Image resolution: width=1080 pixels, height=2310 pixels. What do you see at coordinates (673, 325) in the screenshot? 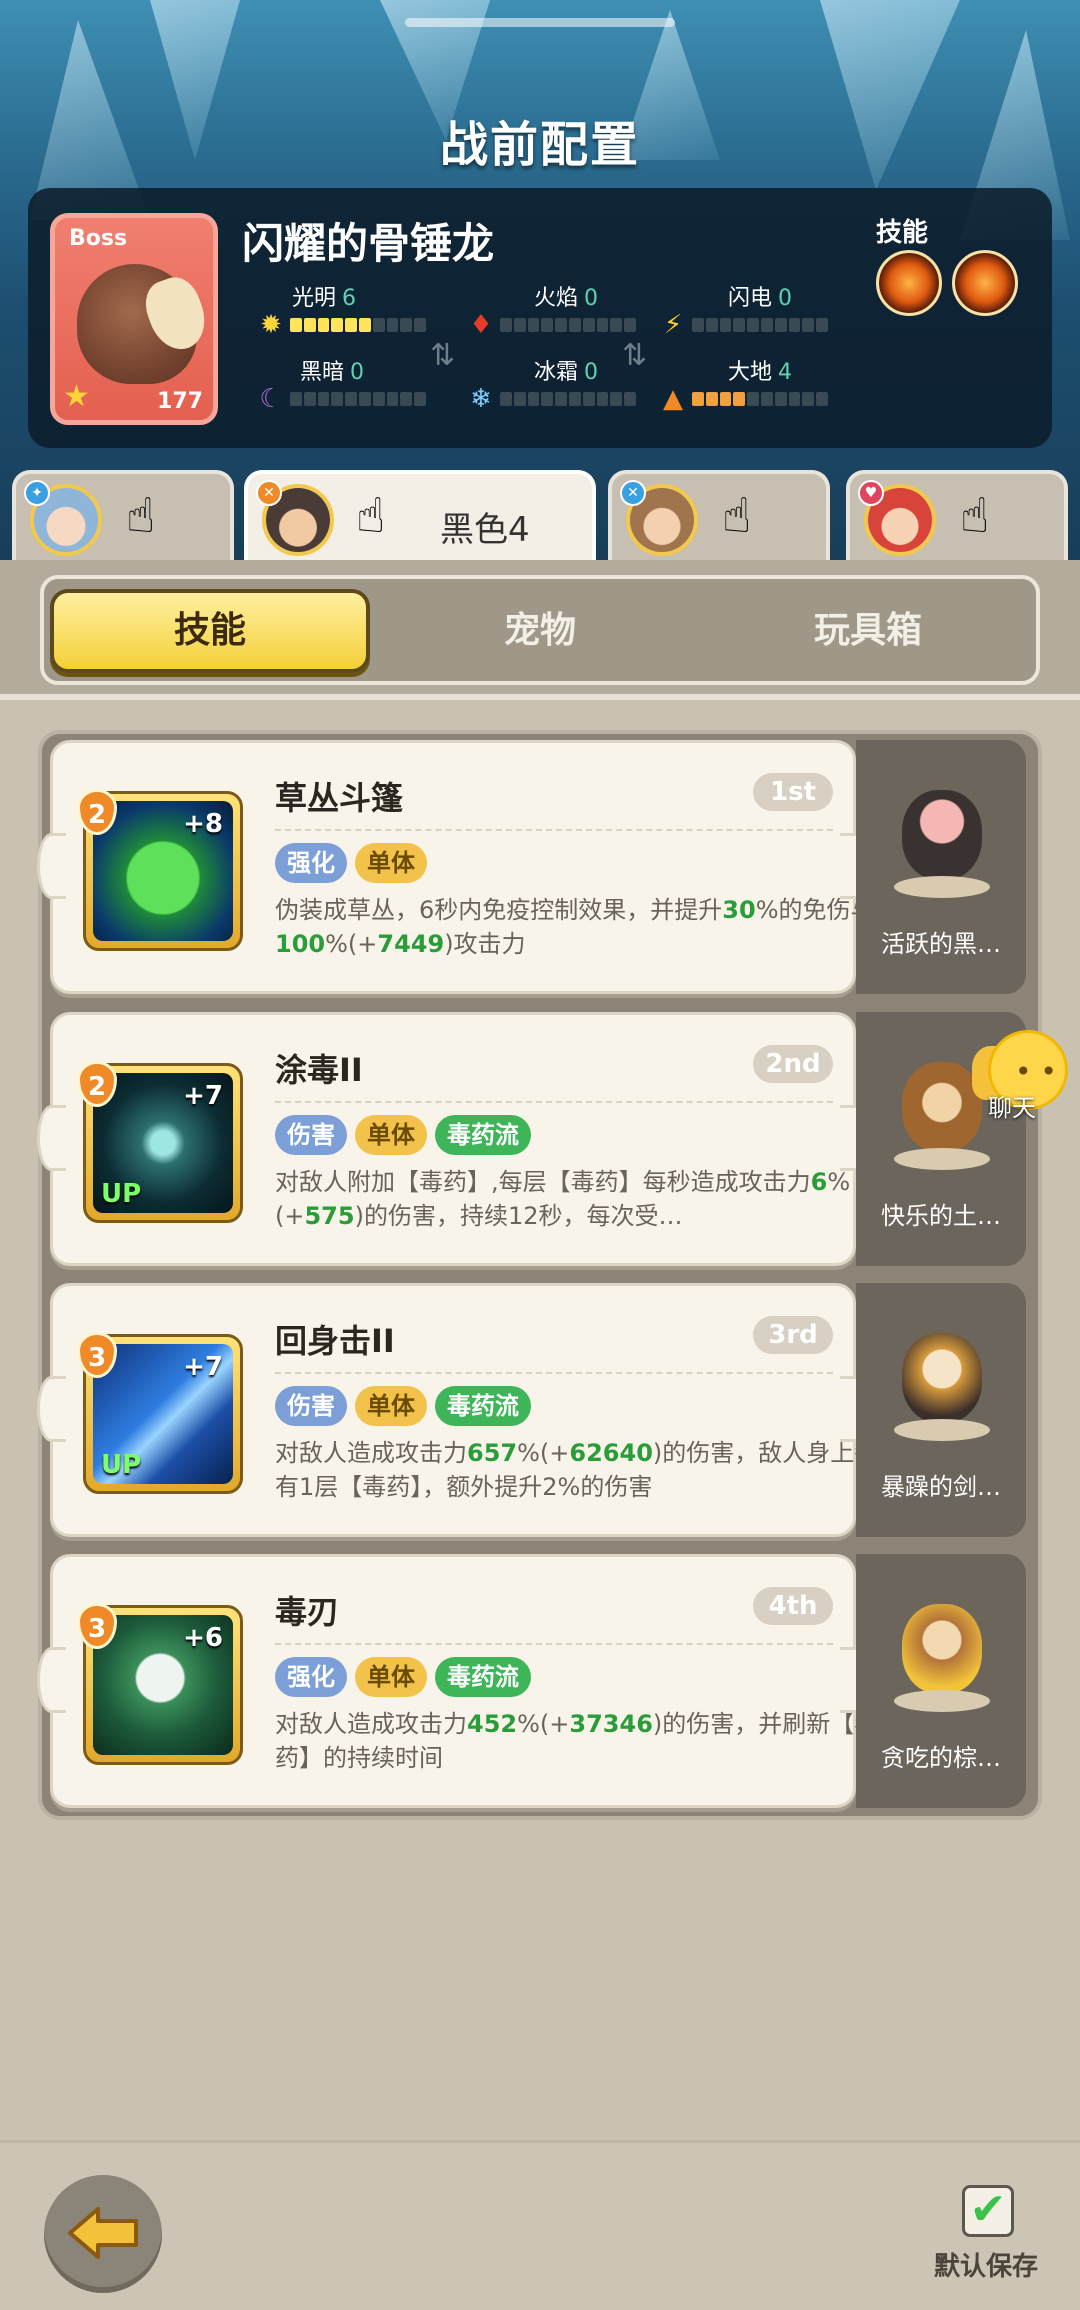
I see `lightning-icon: ⚡` at bounding box center [673, 325].